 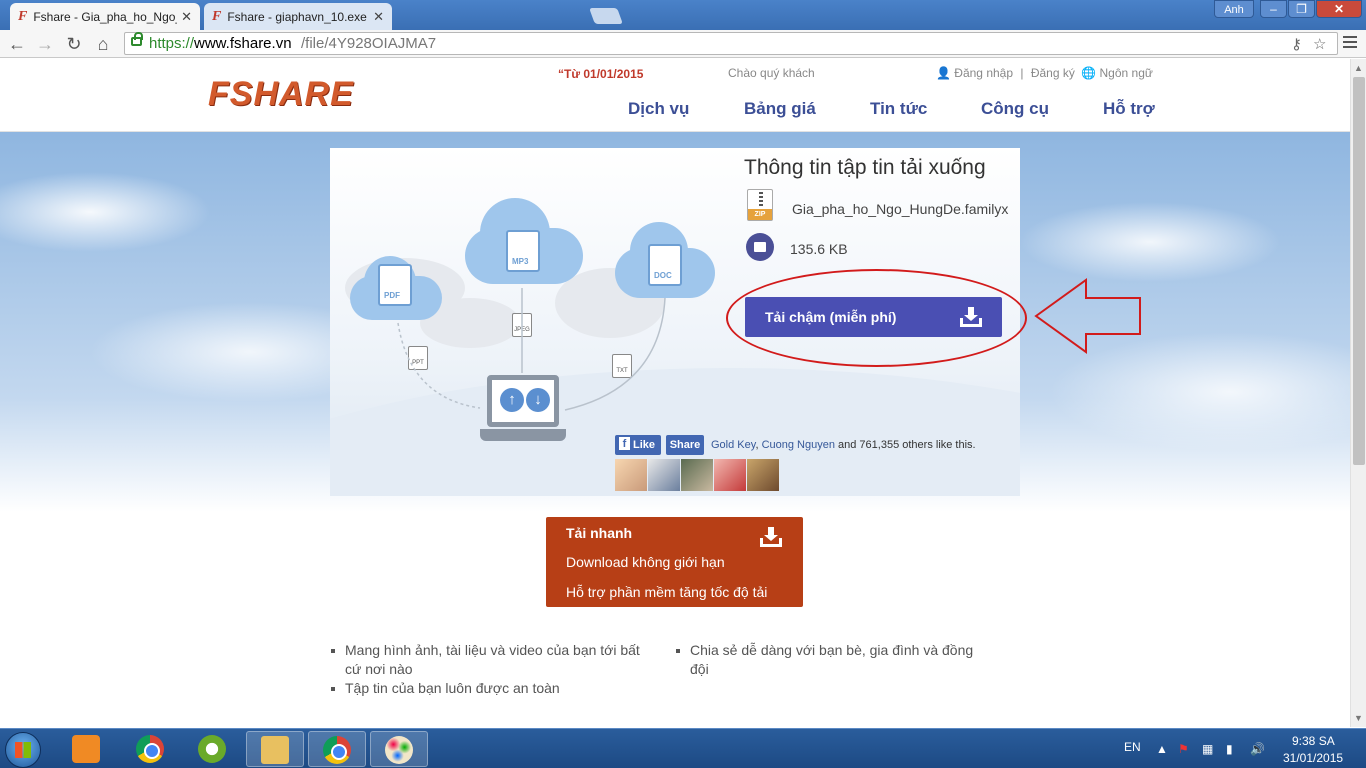 I want to click on laptop-base, so click(x=523, y=435).